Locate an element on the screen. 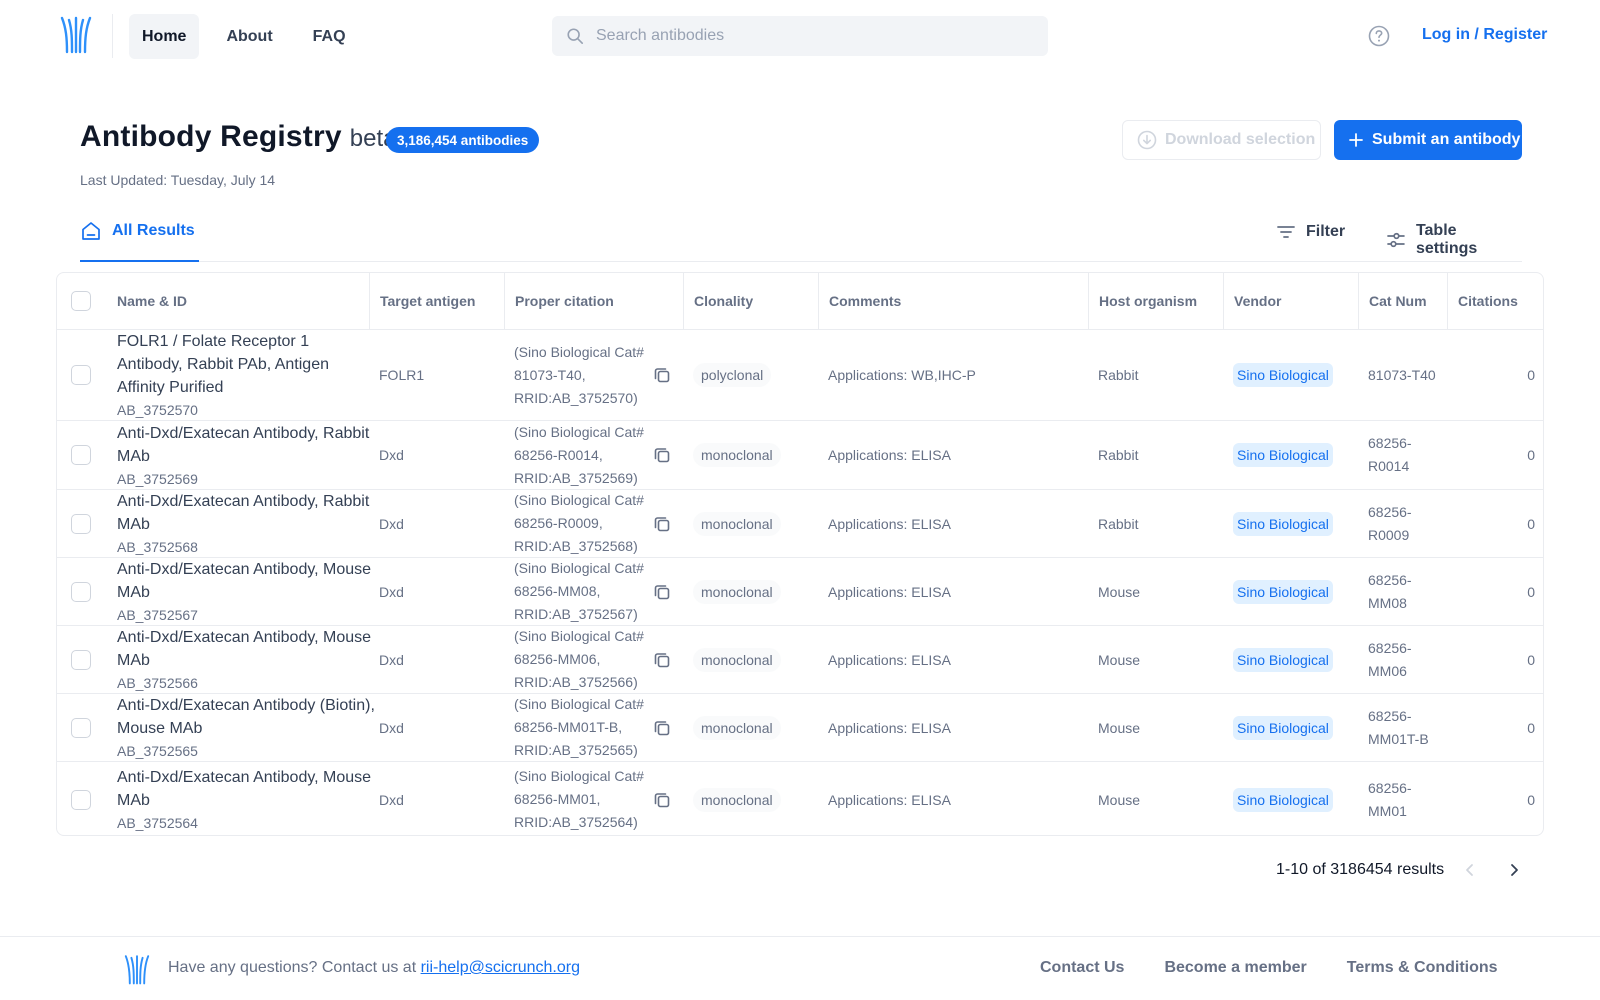 The image size is (1600, 1000). submit-antibody-button: Submit an antibody is located at coordinates (1428, 140).